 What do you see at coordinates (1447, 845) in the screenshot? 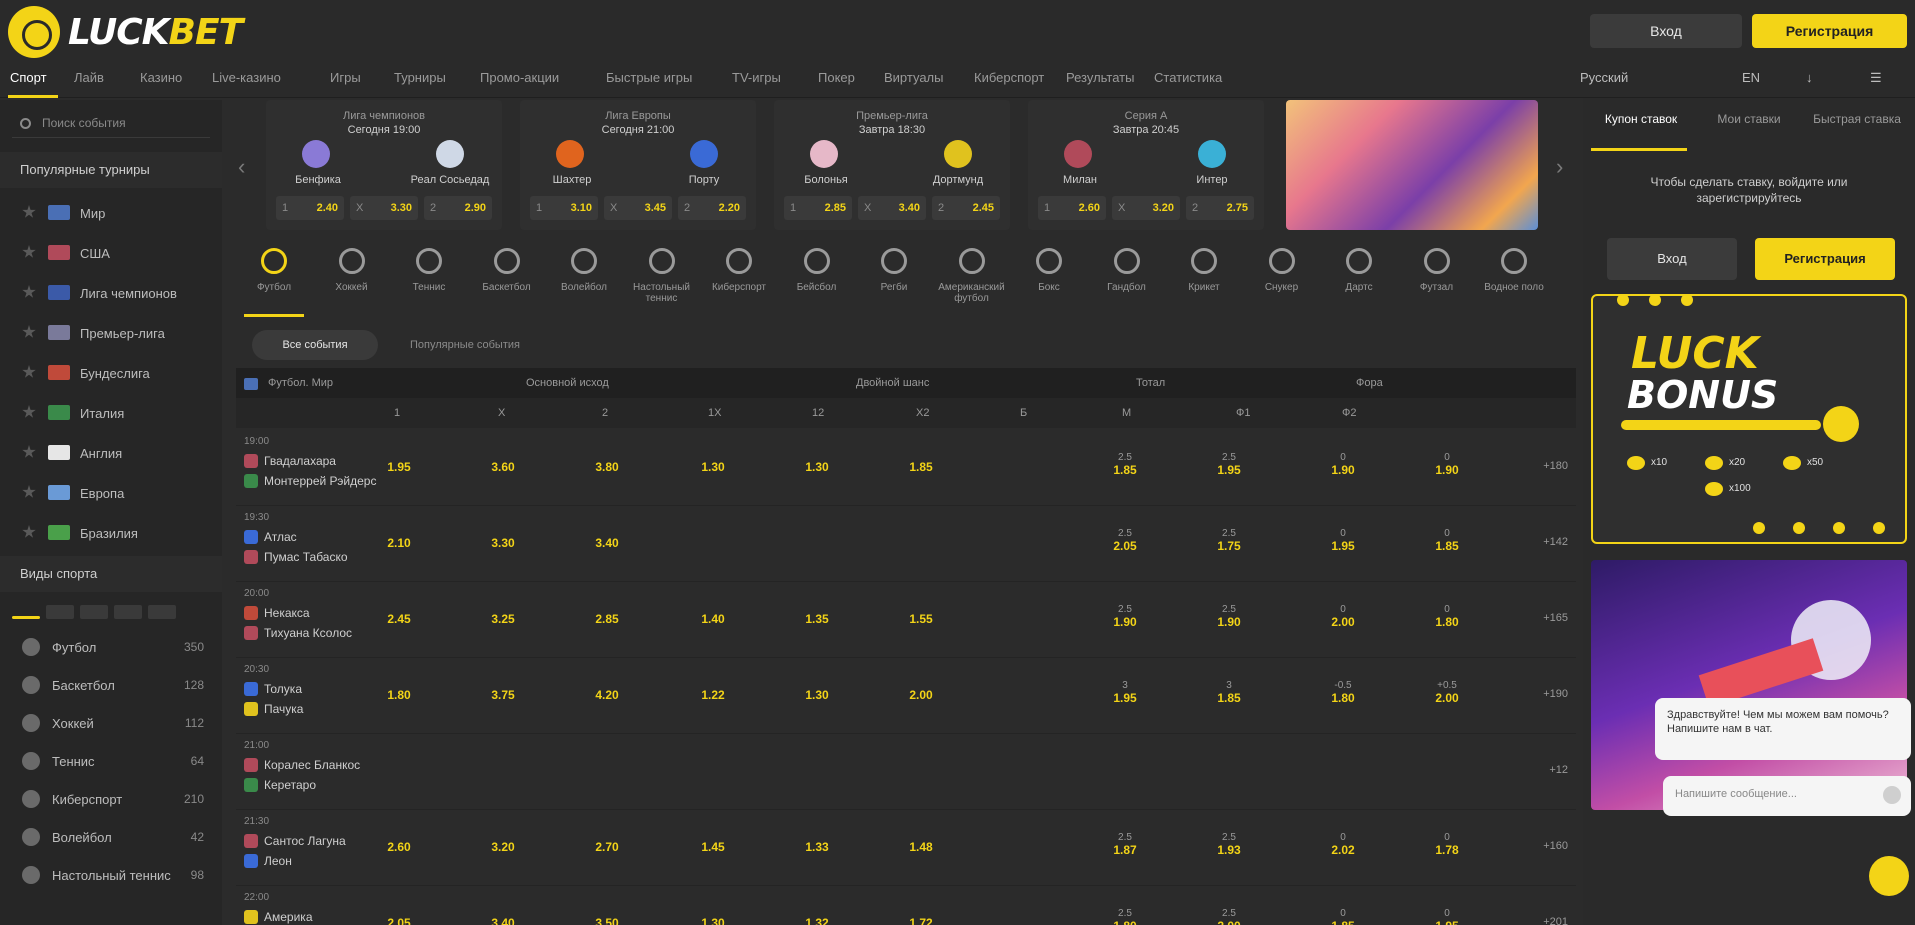
I see `handicap-odds-button: 0 1.78` at bounding box center [1447, 845].